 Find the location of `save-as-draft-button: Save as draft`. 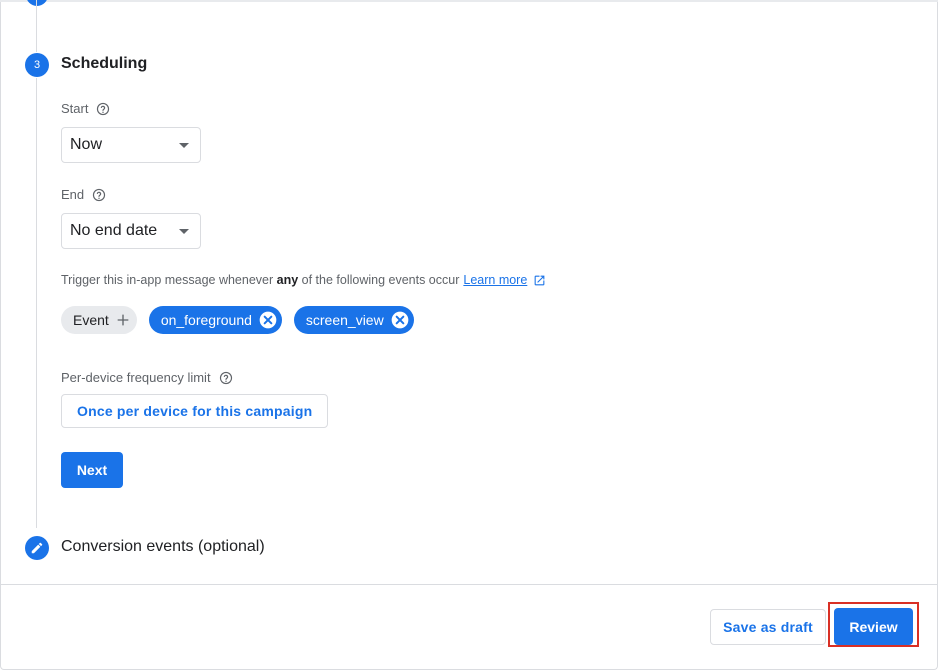

save-as-draft-button: Save as draft is located at coordinates (768, 627).